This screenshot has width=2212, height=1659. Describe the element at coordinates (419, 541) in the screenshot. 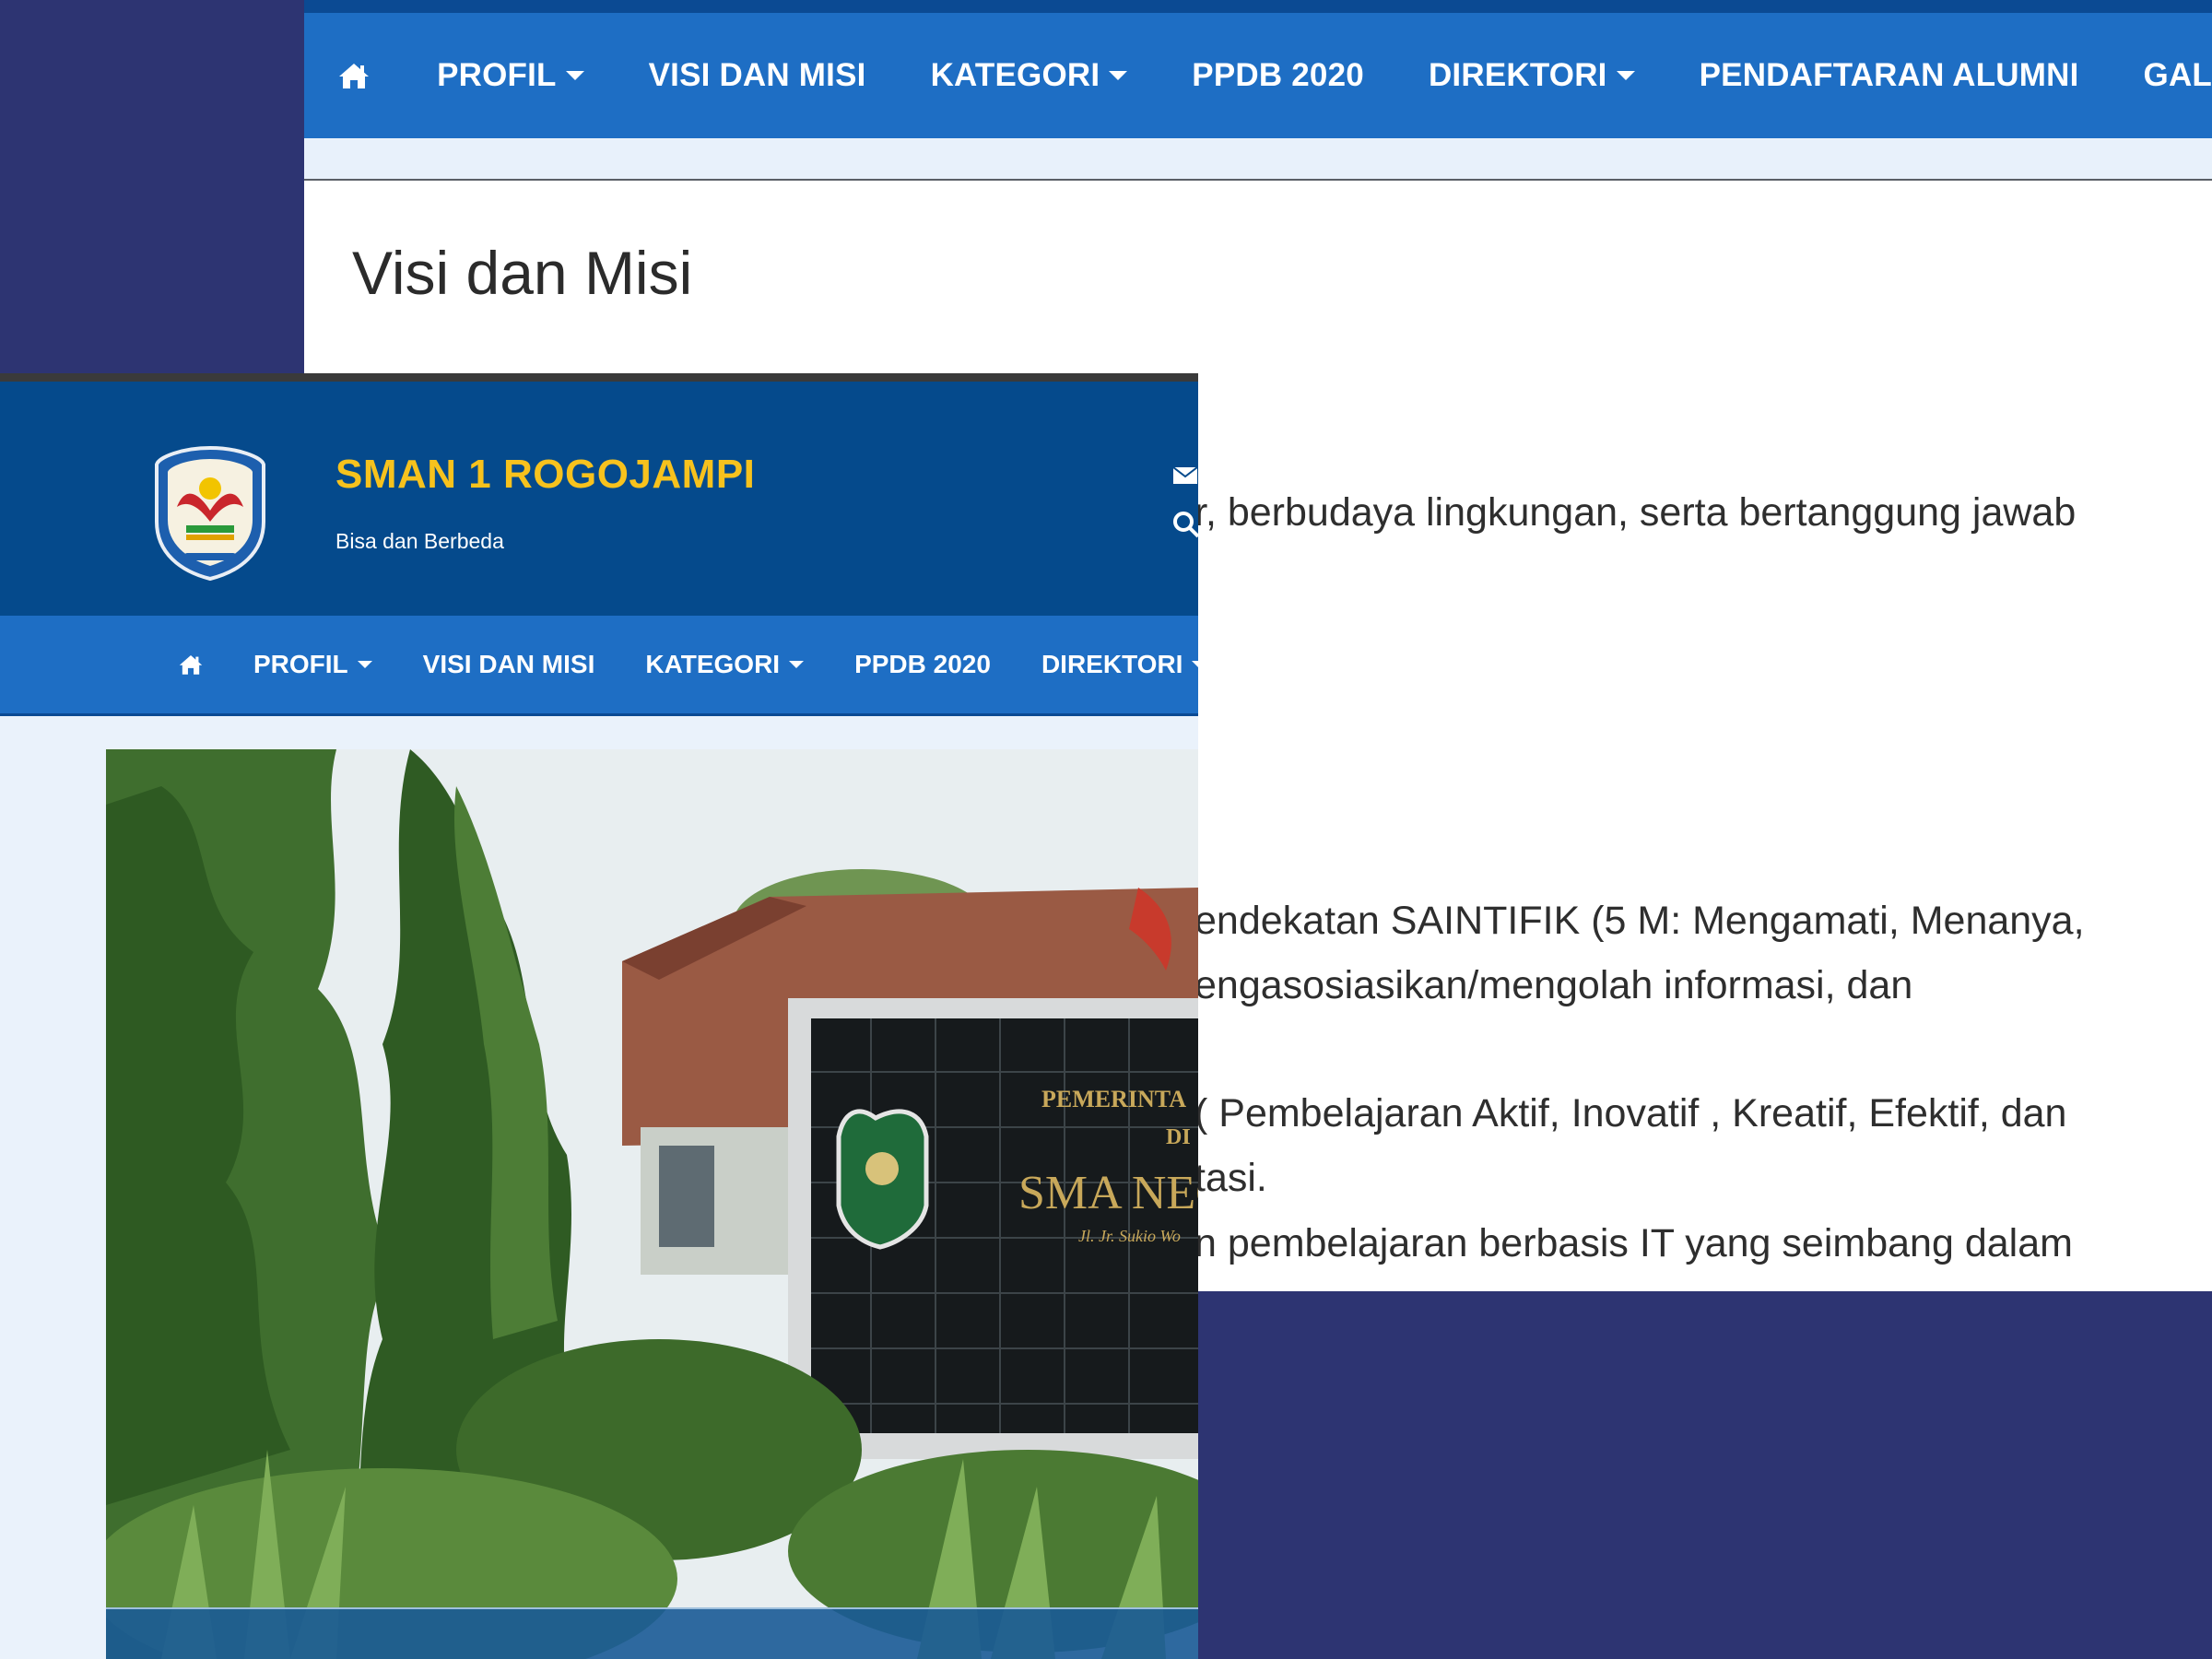

I see `site-tagline: Bisa dan Berbeda` at that location.